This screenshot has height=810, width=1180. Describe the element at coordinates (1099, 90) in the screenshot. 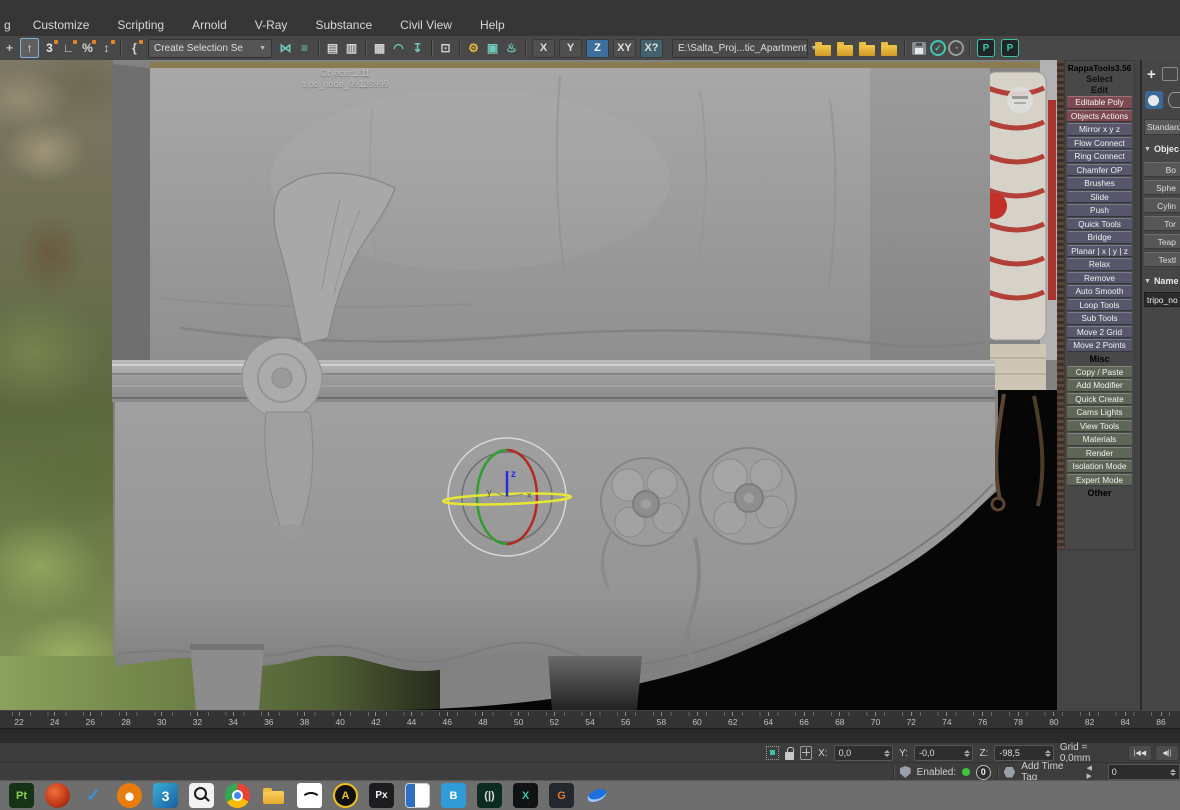

I see `rappatools-edit-label: Edit` at that location.